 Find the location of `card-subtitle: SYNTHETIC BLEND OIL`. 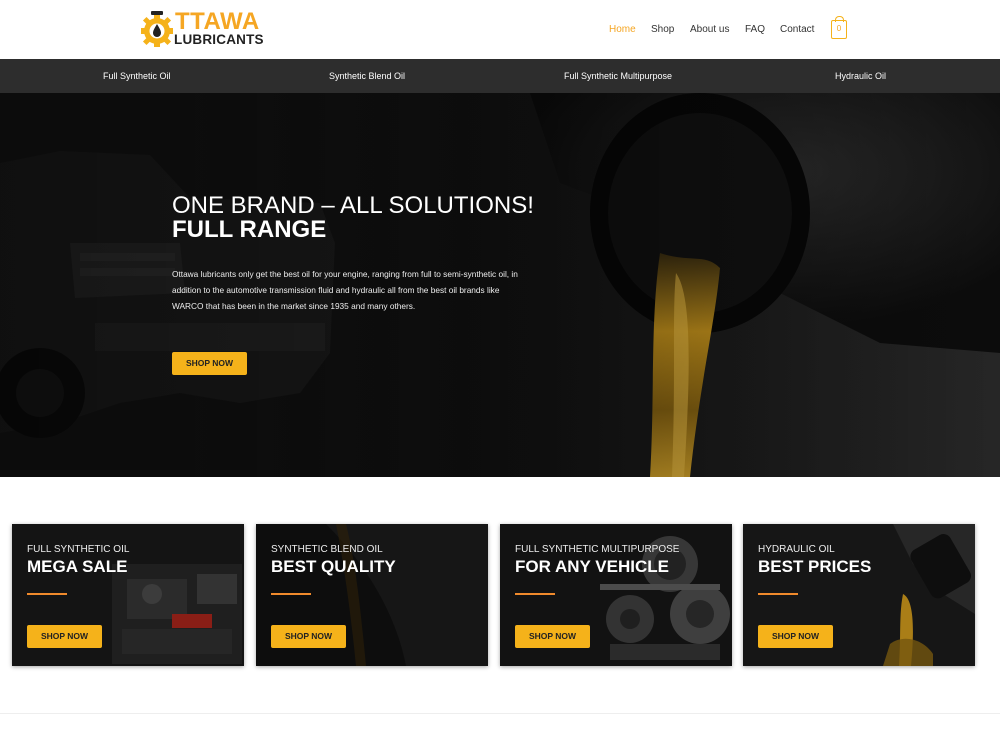

card-subtitle: SYNTHETIC BLEND OIL is located at coordinates (327, 549).